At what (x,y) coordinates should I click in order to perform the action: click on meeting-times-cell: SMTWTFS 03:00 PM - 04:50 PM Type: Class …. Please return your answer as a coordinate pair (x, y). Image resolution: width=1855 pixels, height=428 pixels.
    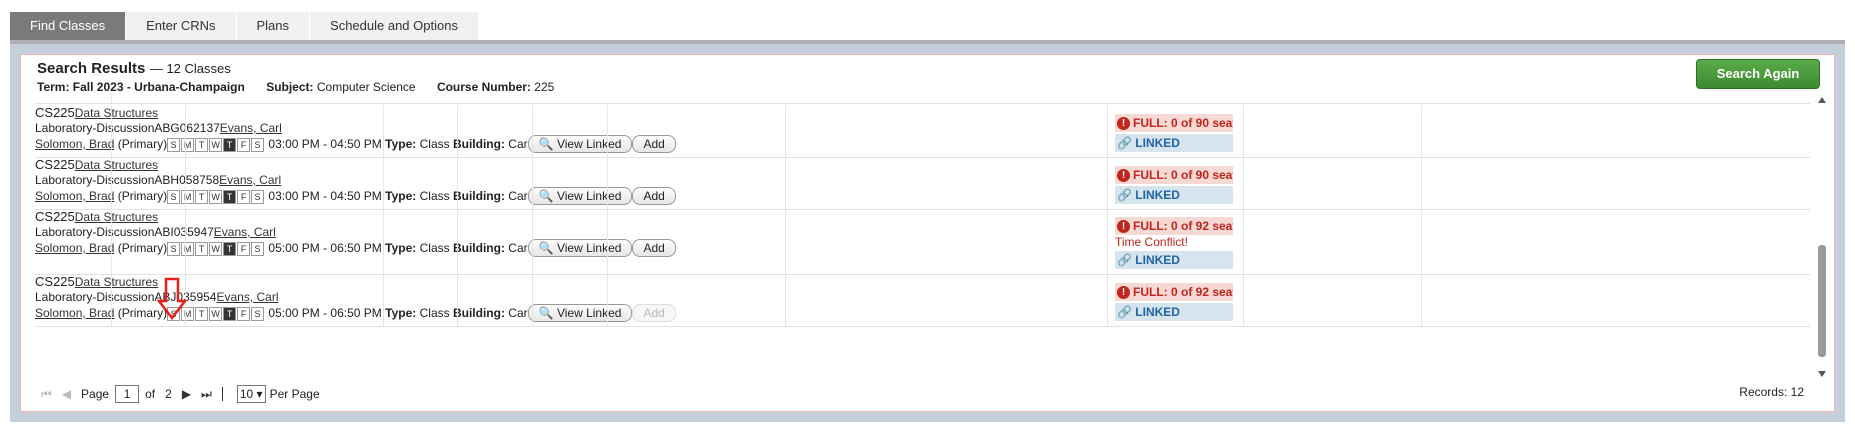
    Looking at the image, I should click on (347, 144).